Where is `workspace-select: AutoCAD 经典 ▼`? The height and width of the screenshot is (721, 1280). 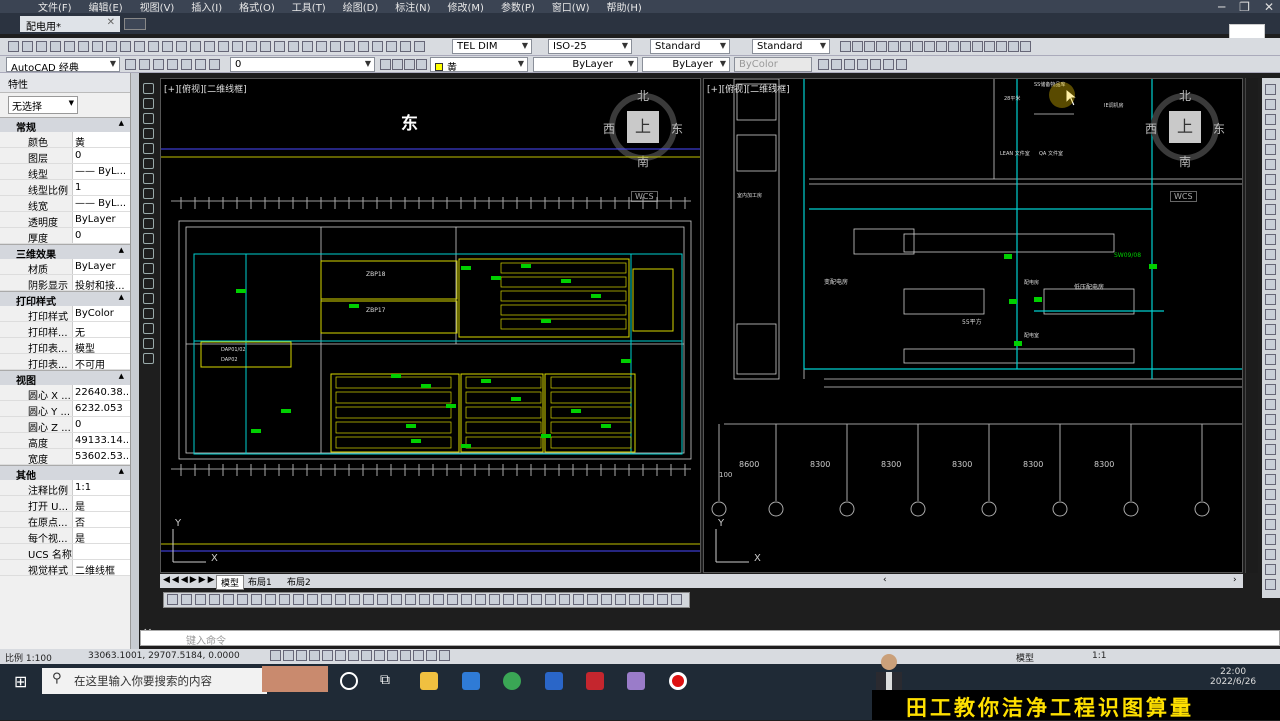 workspace-select: AutoCAD 经典 ▼ is located at coordinates (63, 64).